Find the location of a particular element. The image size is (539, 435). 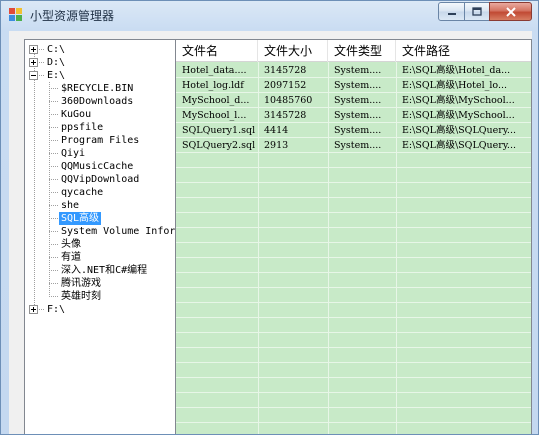

tree-node-folder: SQL高级 is located at coordinates (80, 218).